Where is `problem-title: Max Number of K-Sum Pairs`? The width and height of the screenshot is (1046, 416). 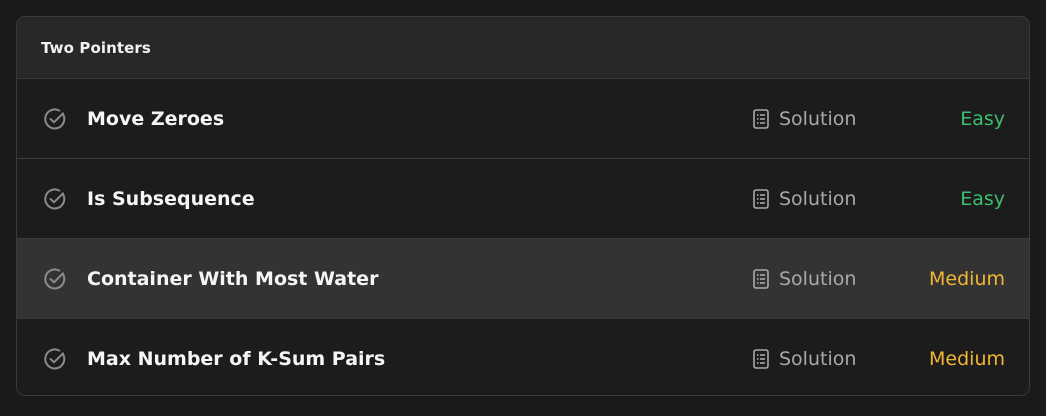
problem-title: Max Number of K-Sum Pairs is located at coordinates (236, 359).